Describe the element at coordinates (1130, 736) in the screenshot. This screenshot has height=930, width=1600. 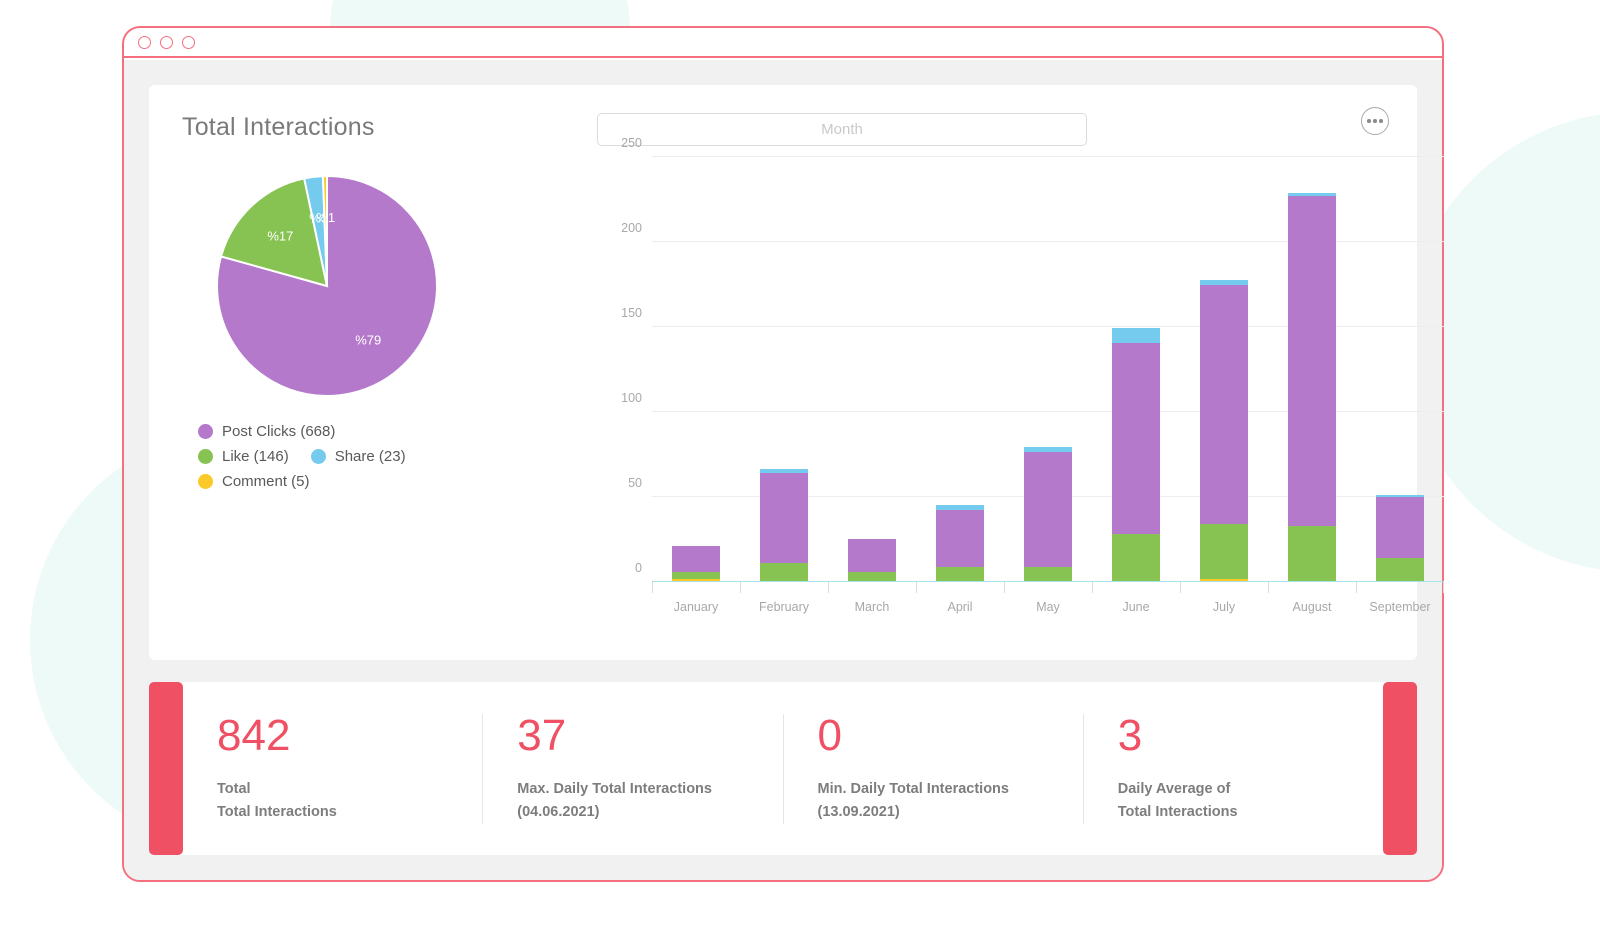
I see `stat-value: 3` at that location.